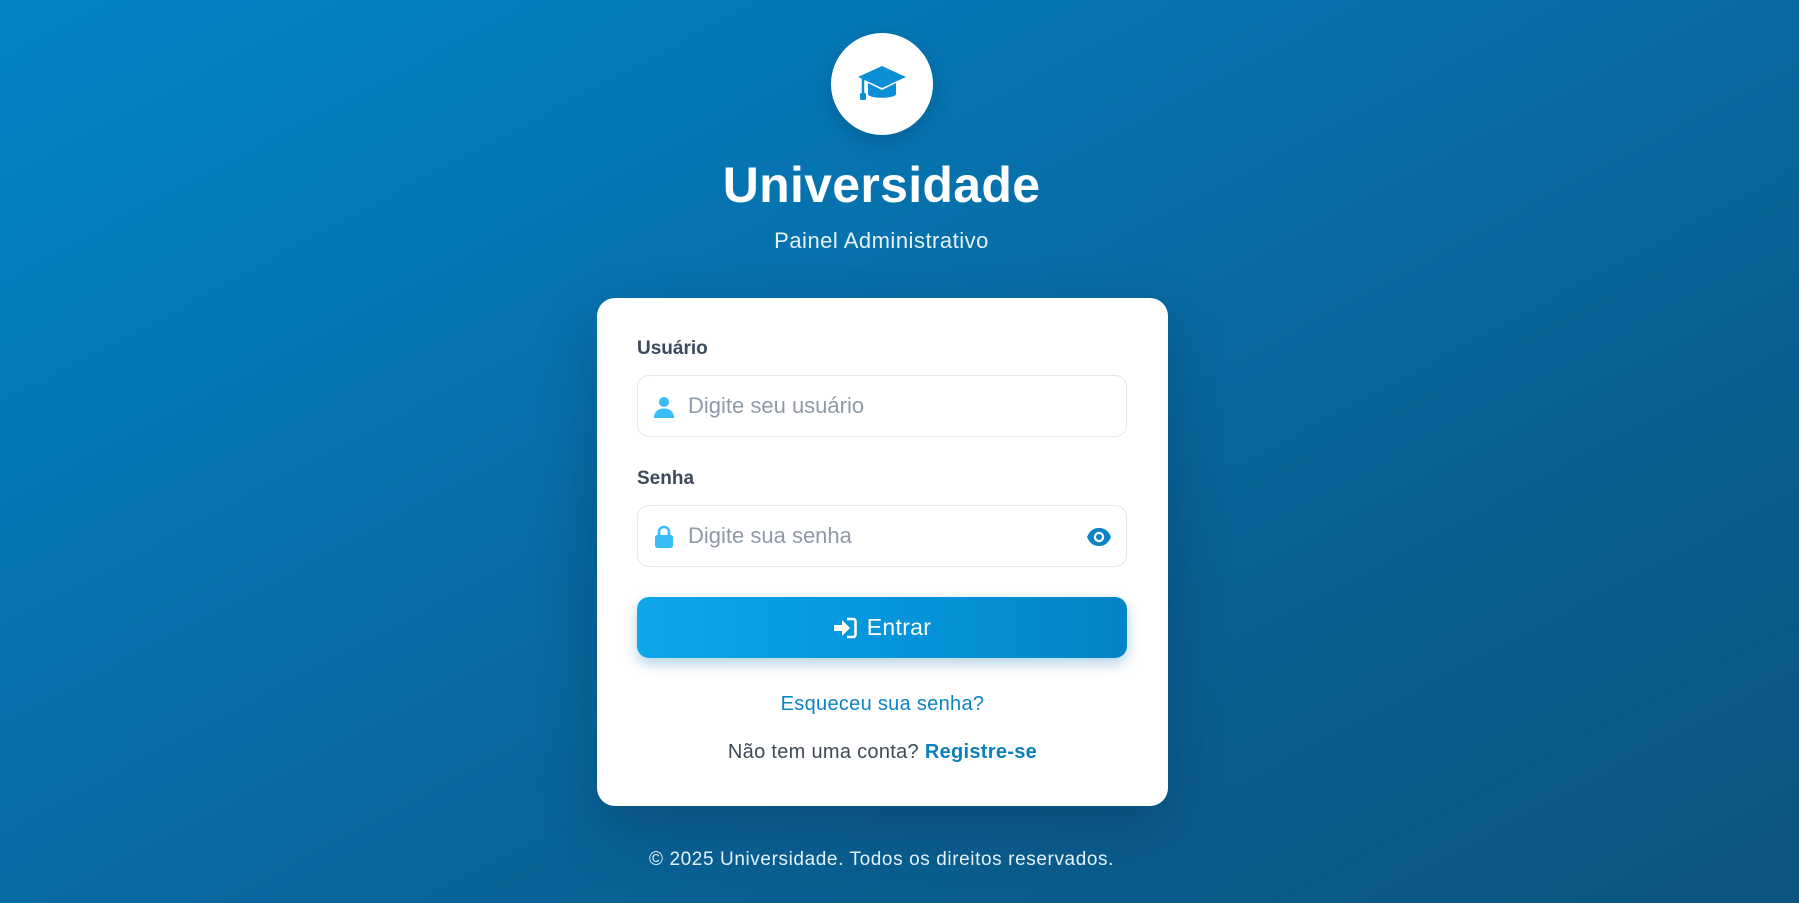 The image size is (1799, 903). I want to click on app-subtitle: Painel Administrativo, so click(881, 240).